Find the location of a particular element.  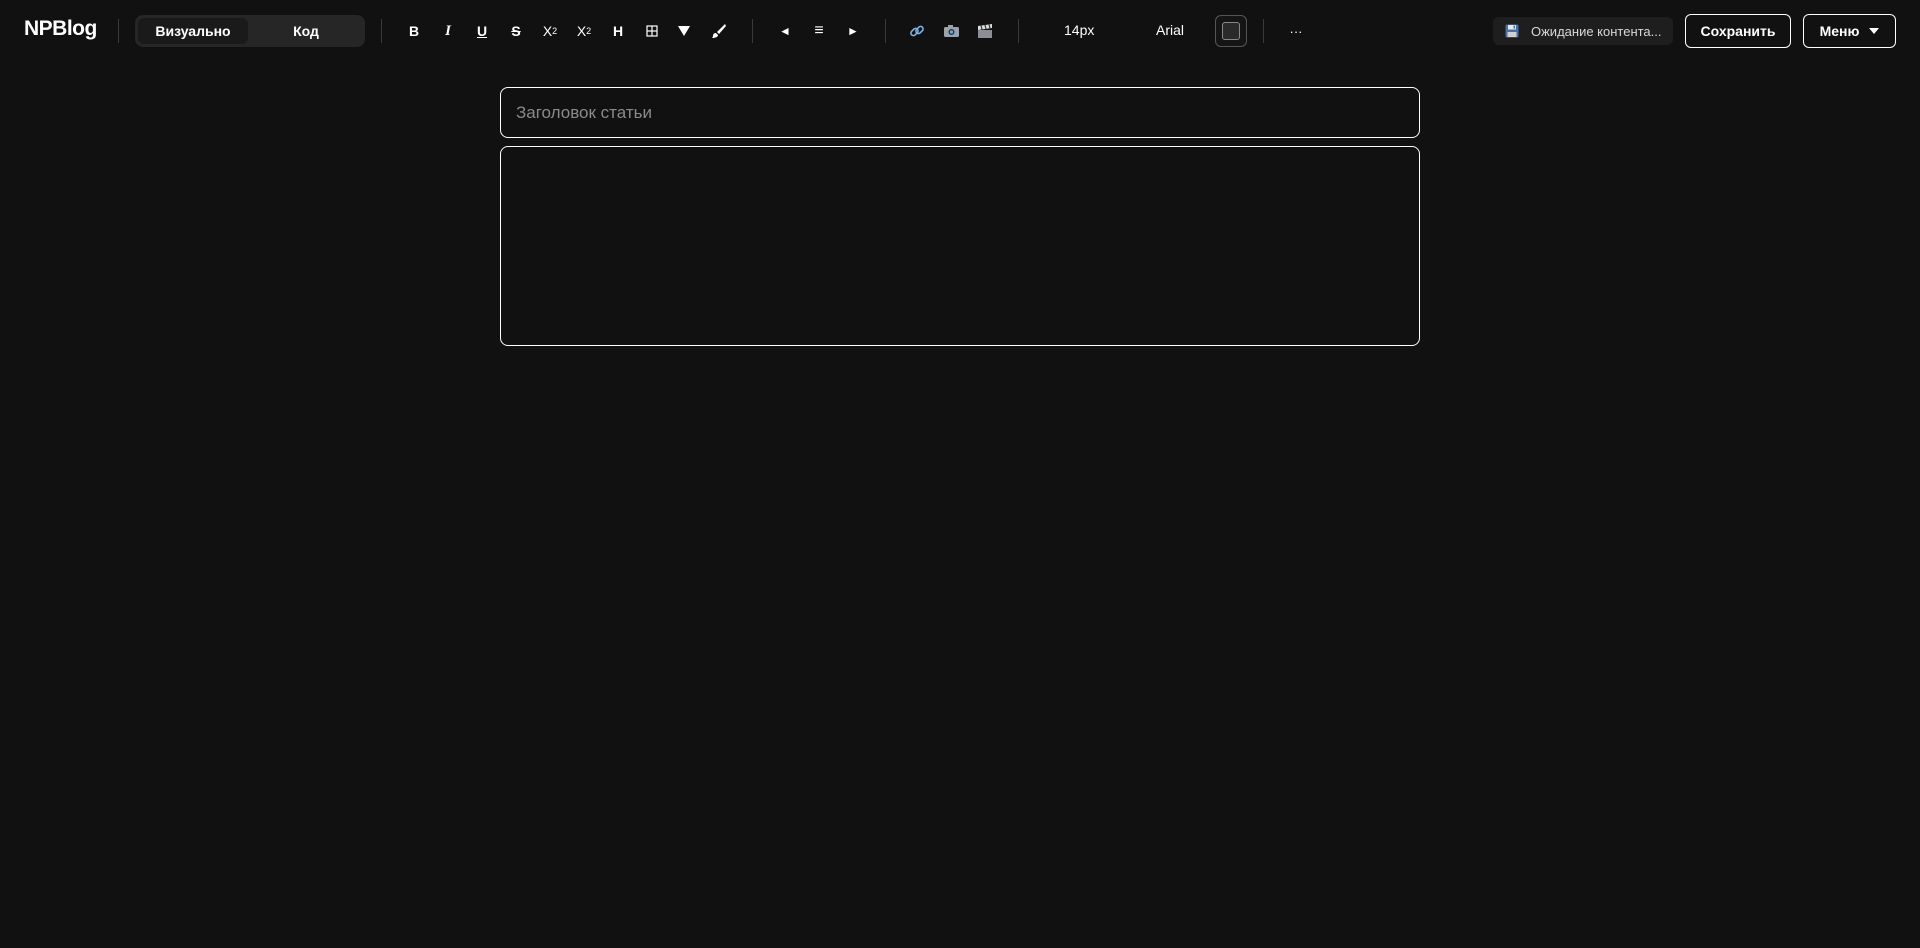

underline-button: U is located at coordinates (482, 31).